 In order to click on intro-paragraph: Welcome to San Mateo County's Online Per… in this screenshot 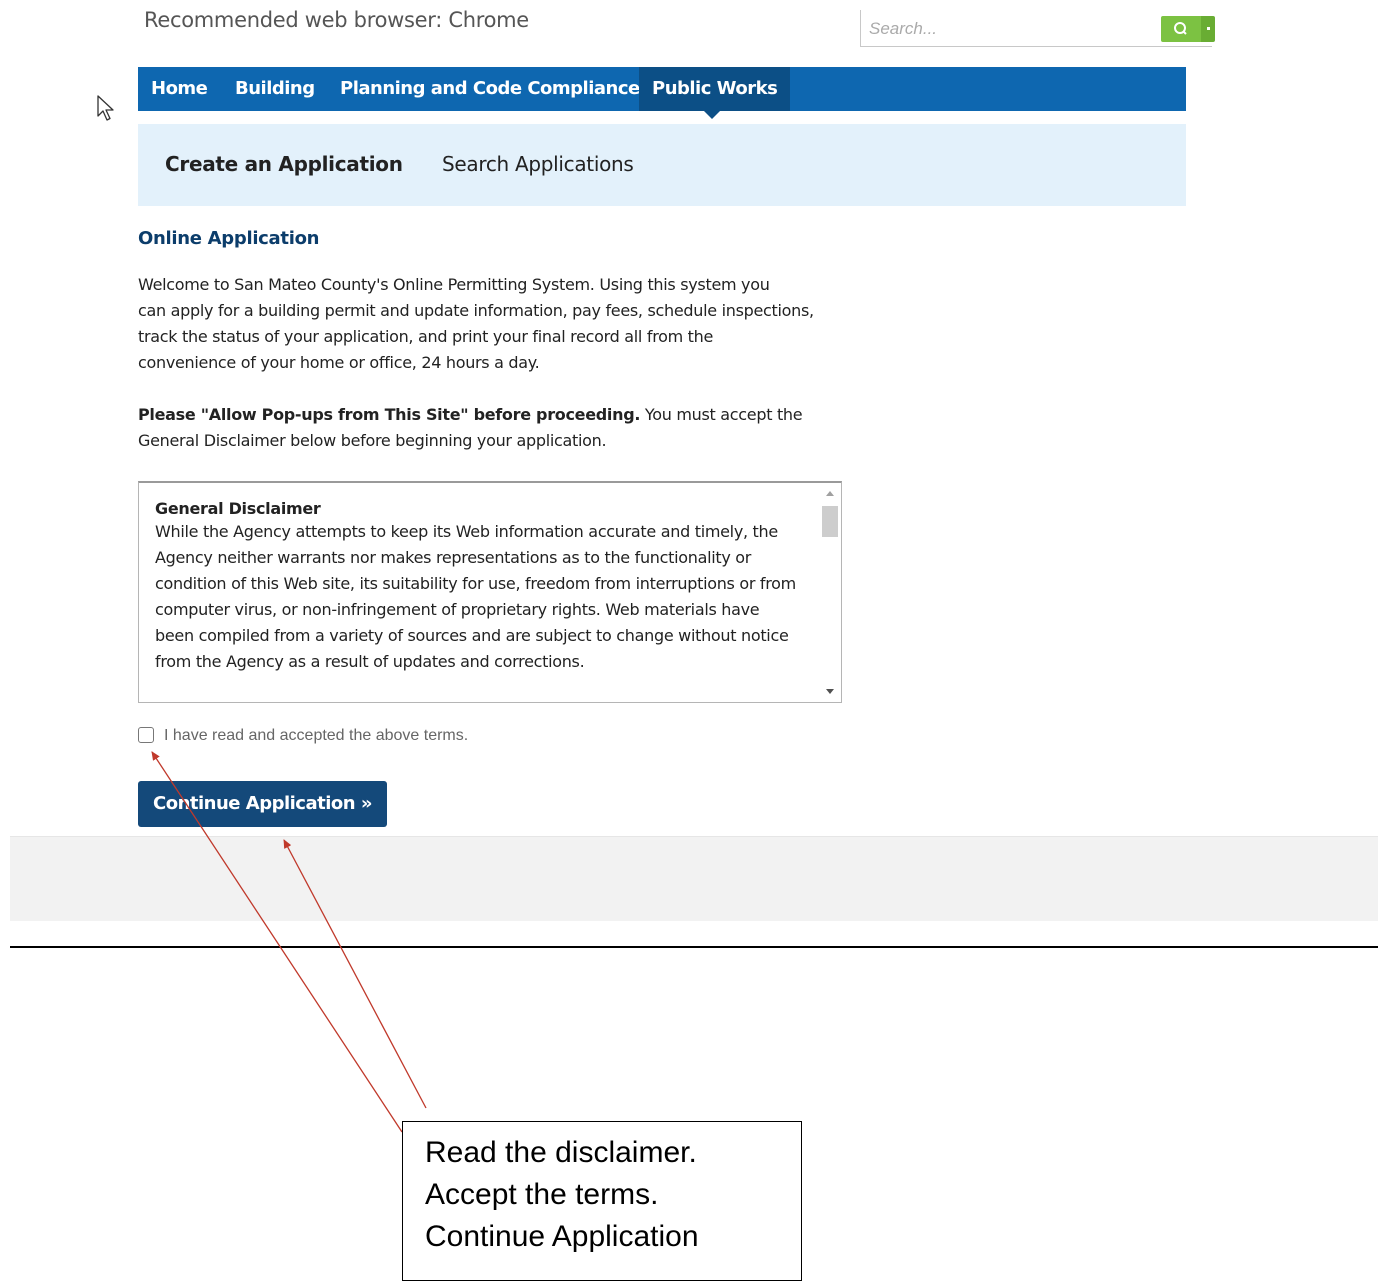, I will do `click(476, 324)`.